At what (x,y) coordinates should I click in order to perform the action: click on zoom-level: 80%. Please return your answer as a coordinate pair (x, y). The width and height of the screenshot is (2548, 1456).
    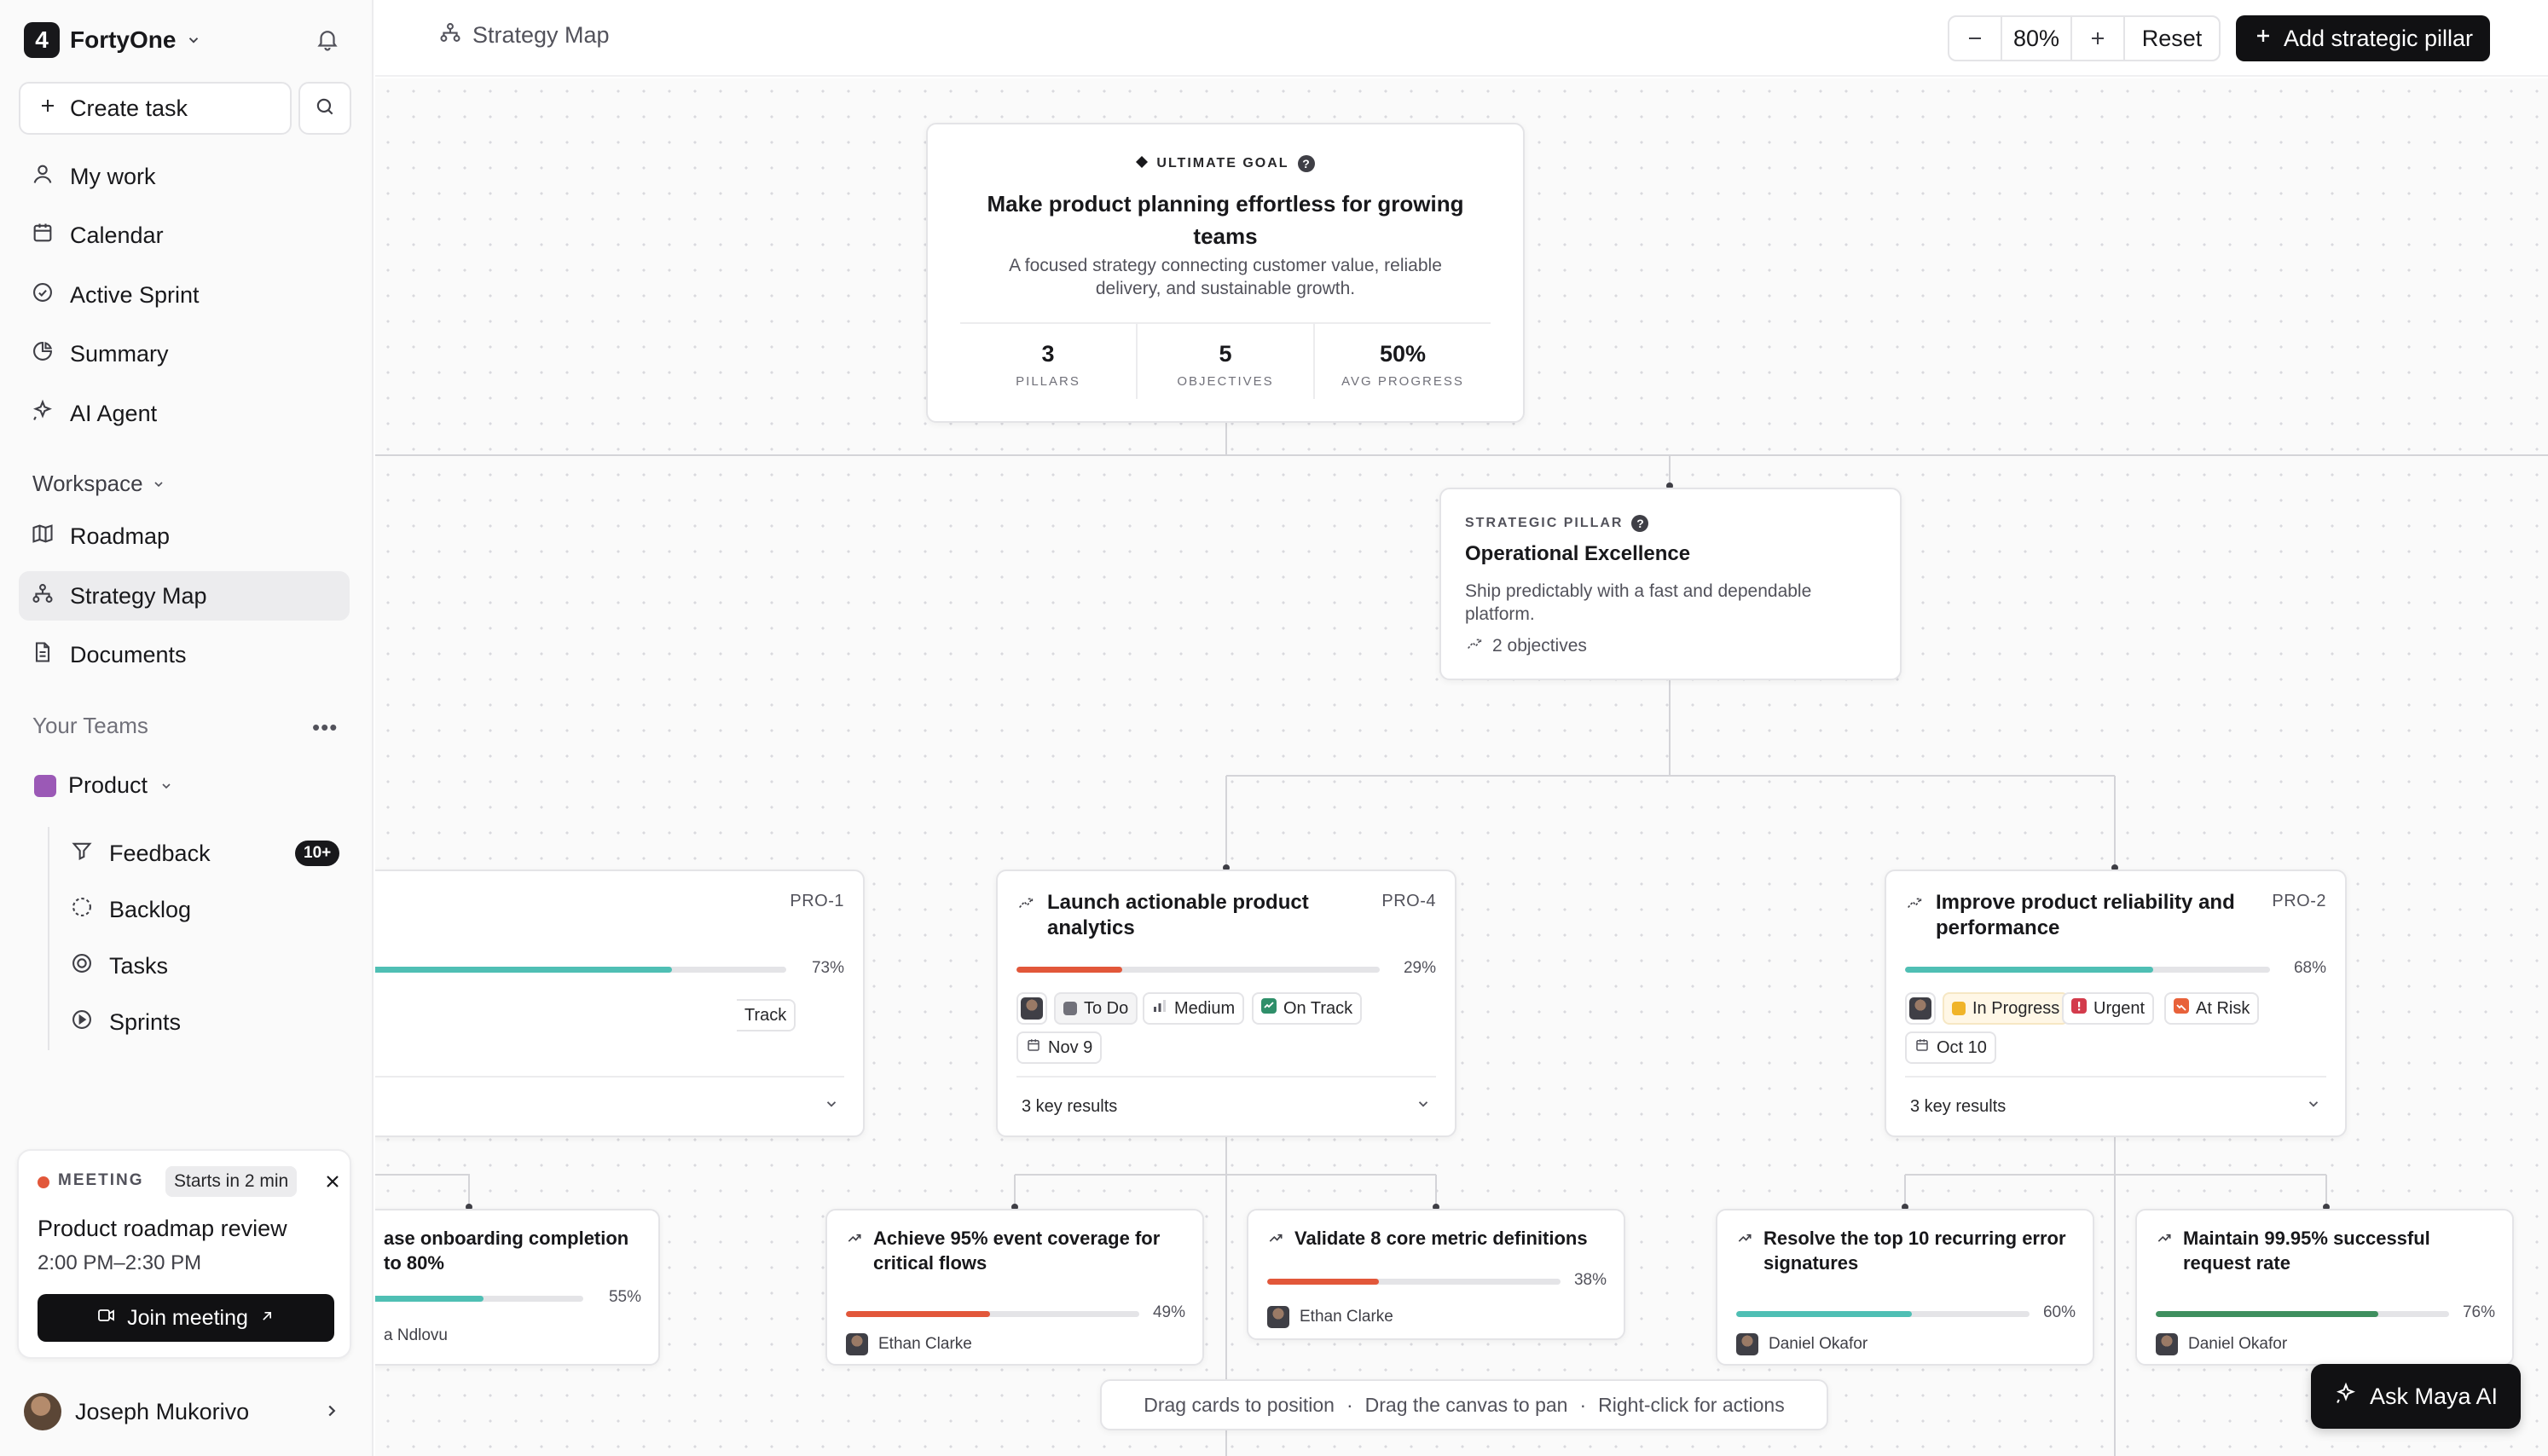
    Looking at the image, I should click on (2036, 38).